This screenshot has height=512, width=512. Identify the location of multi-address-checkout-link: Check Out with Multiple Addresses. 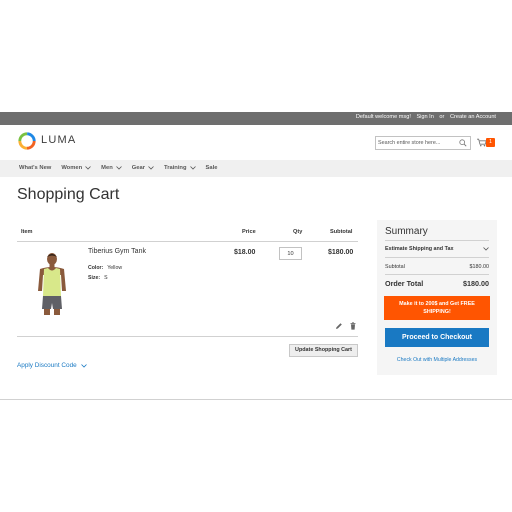
(437, 360).